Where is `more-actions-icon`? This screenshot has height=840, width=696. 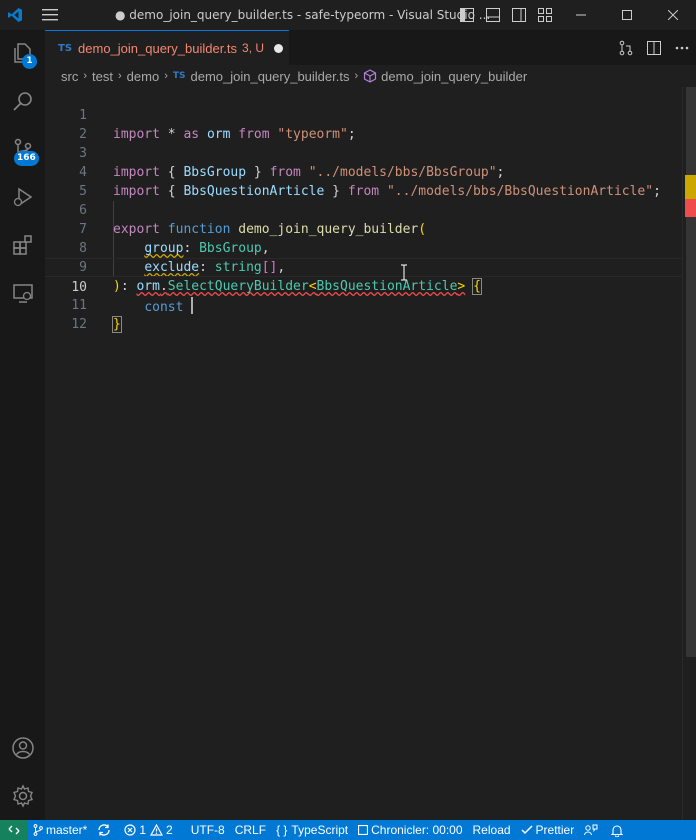
more-actions-icon is located at coordinates (682, 47).